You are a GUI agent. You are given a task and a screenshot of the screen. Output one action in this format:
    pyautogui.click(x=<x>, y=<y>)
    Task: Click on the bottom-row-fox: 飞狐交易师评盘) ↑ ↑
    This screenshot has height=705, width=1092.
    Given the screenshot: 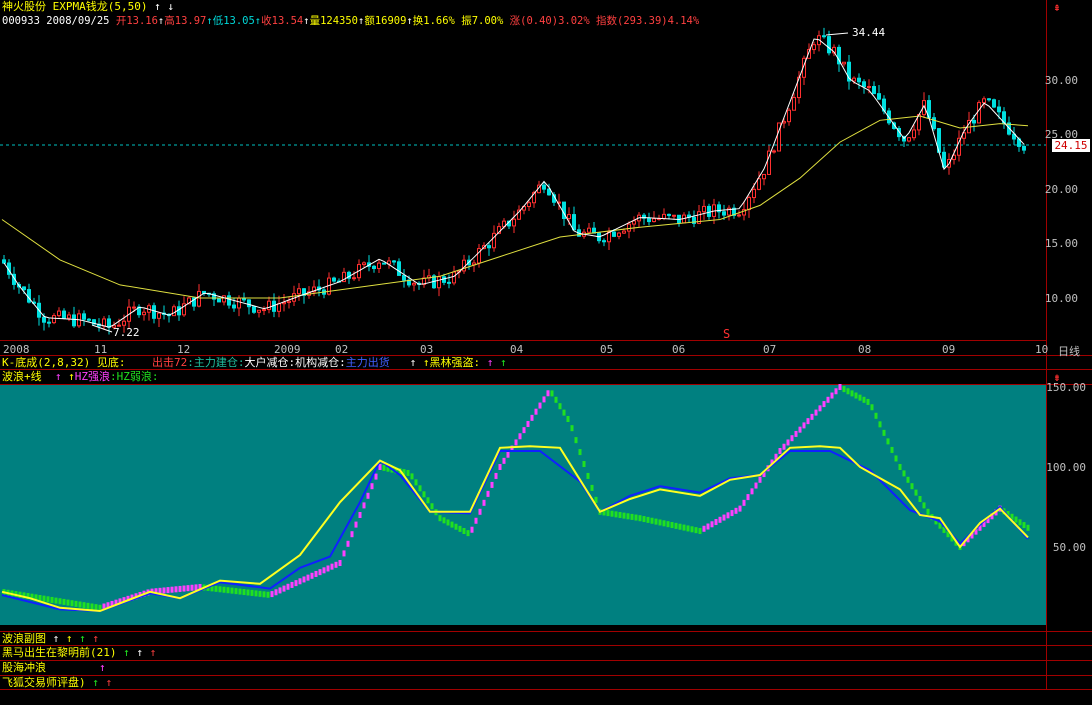 What is the action you would take?
    pyautogui.click(x=57, y=683)
    